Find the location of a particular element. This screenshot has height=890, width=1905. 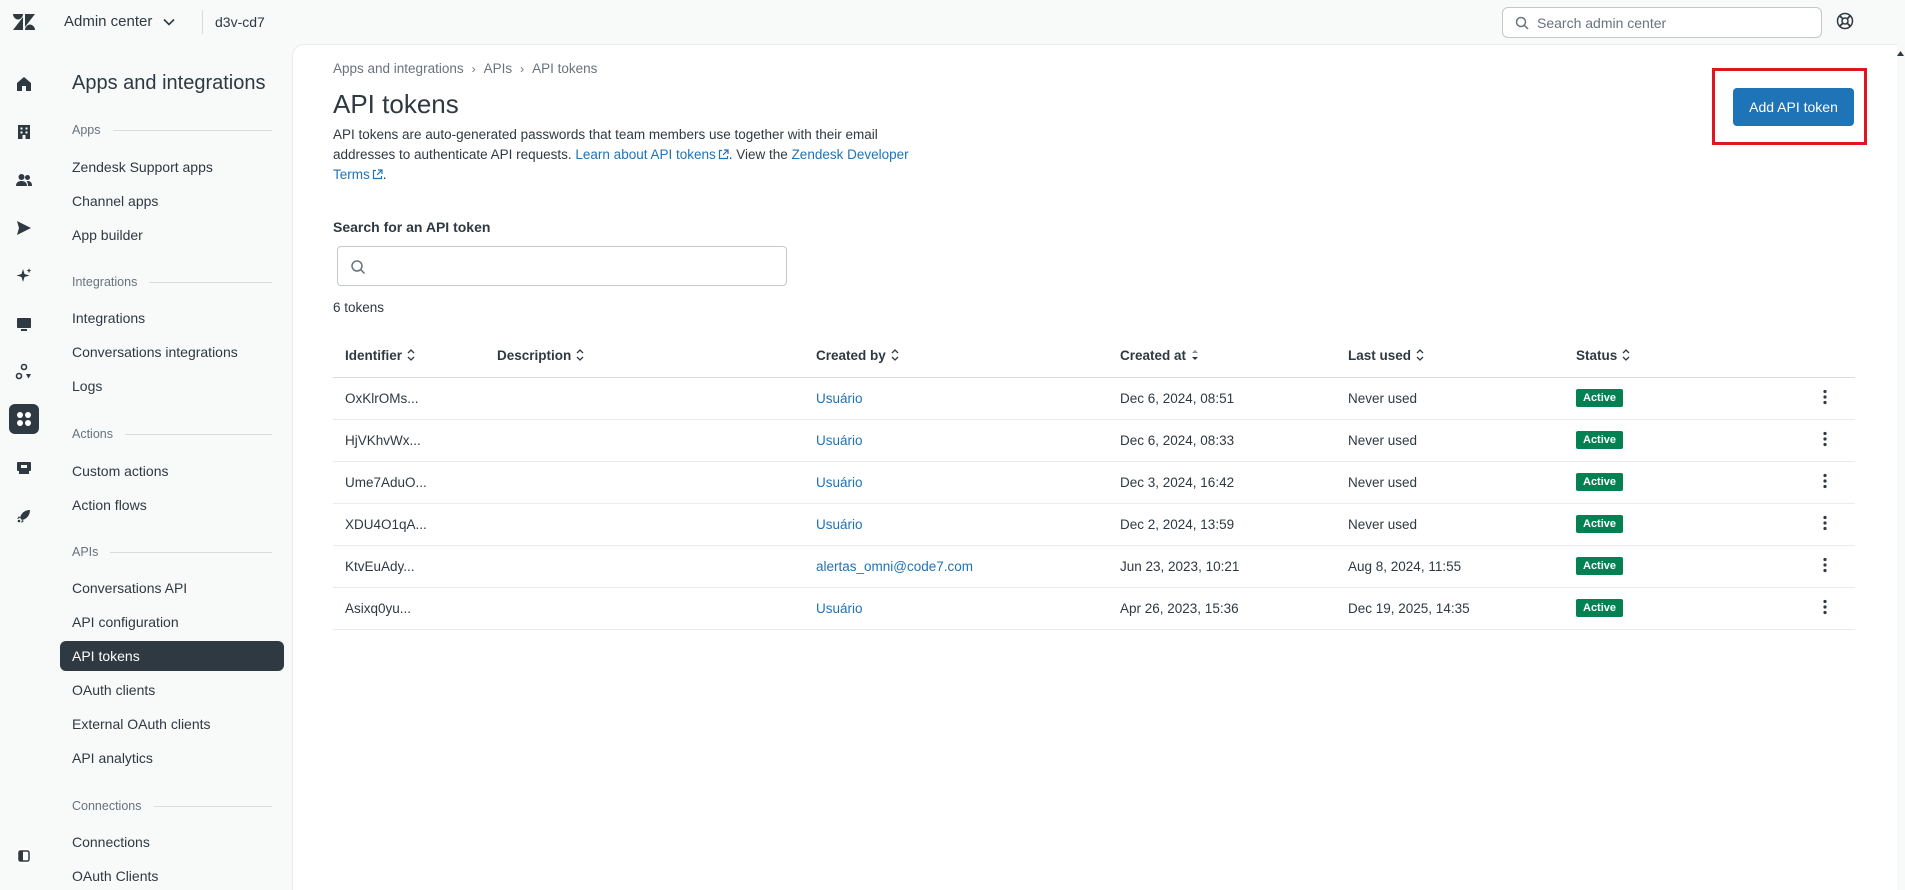

sidebar-toggle-icon is located at coordinates (24, 856).